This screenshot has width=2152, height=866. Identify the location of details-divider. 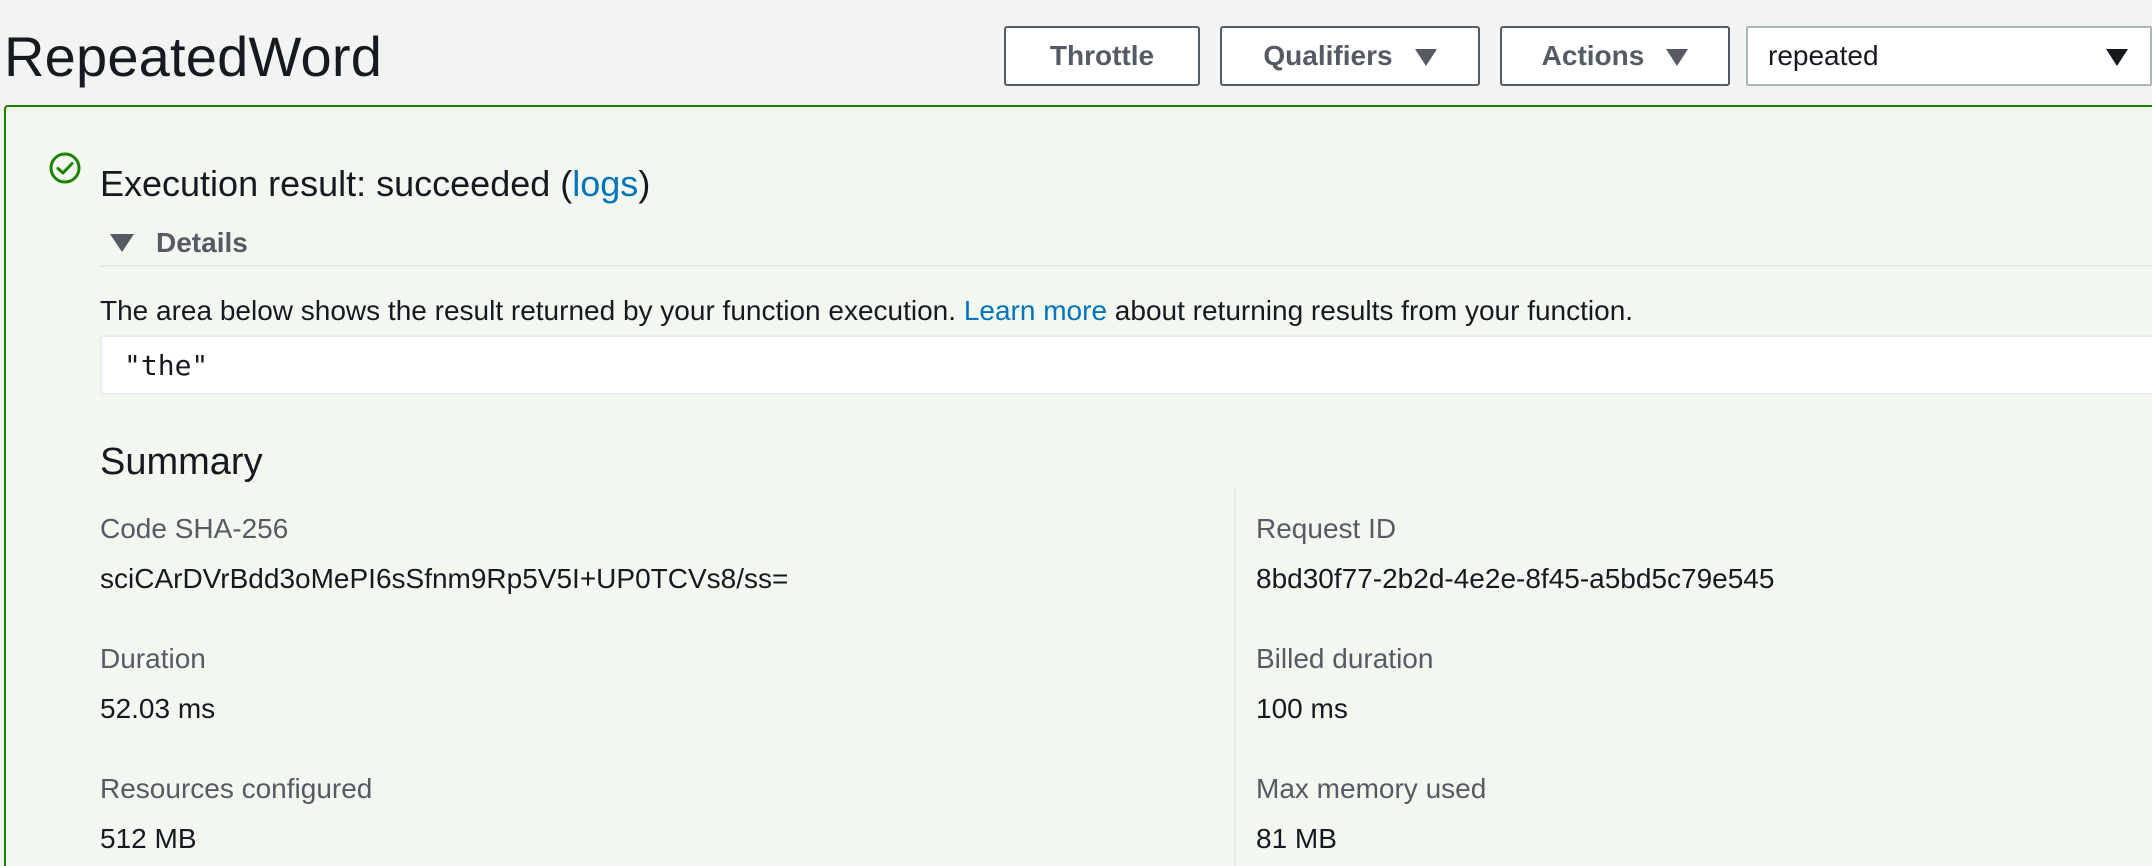
(1126, 266).